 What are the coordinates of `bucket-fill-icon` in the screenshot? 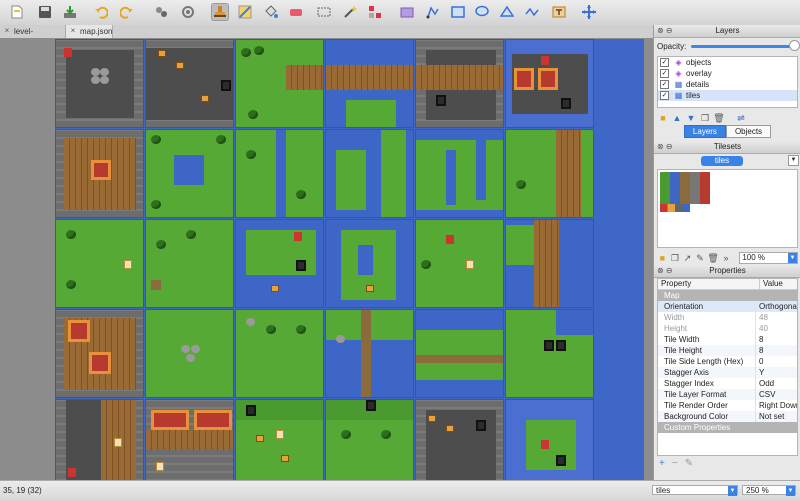 It's located at (271, 12).